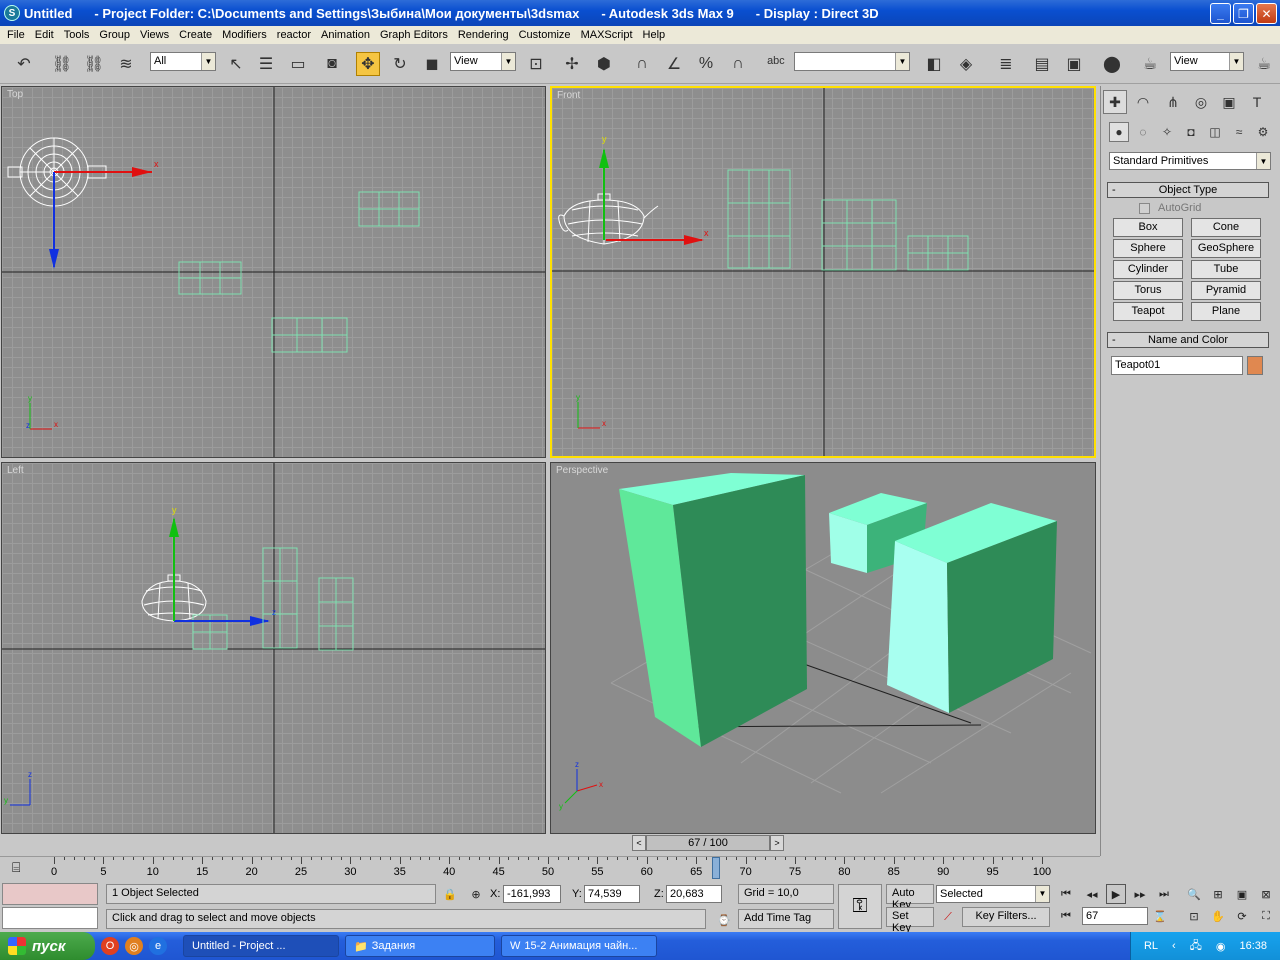 The height and width of the screenshot is (960, 1280). Describe the element at coordinates (1119, 132) in the screenshot. I see `geometry-icon: ●` at that location.